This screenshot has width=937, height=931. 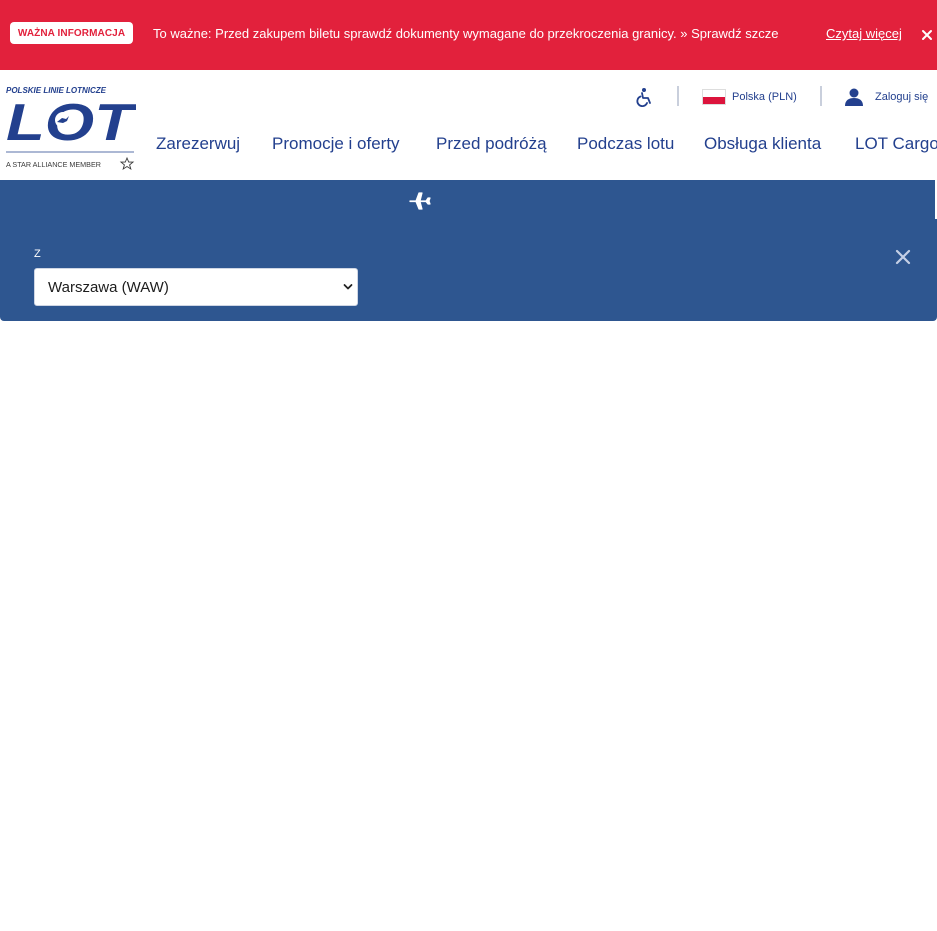 I want to click on nav-item-customer-service: Obsługa klienta, so click(x=762, y=144).